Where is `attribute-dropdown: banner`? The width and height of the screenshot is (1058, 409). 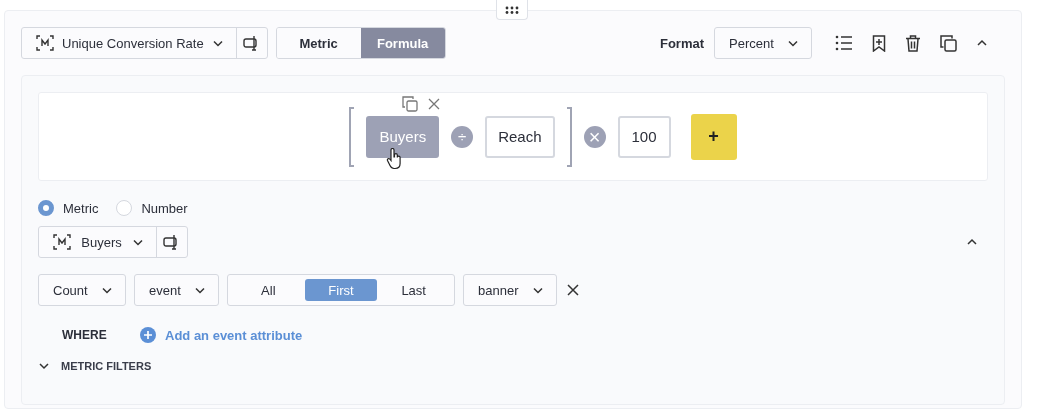 attribute-dropdown: banner is located at coordinates (510, 290).